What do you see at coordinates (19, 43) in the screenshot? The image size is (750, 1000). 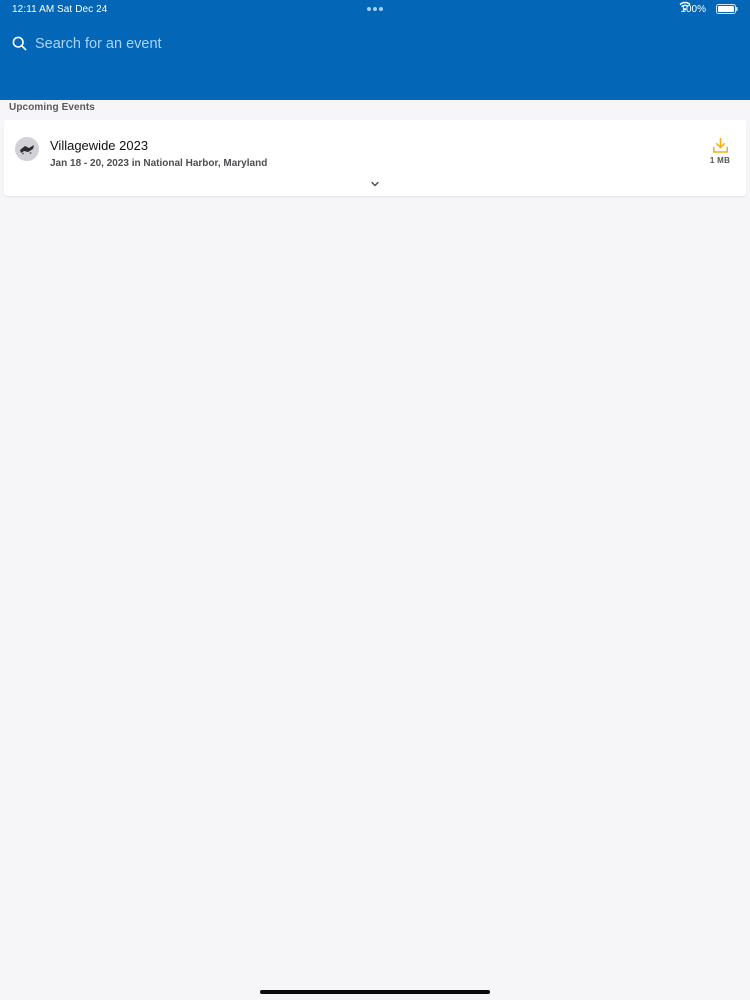 I see `search-icon` at bounding box center [19, 43].